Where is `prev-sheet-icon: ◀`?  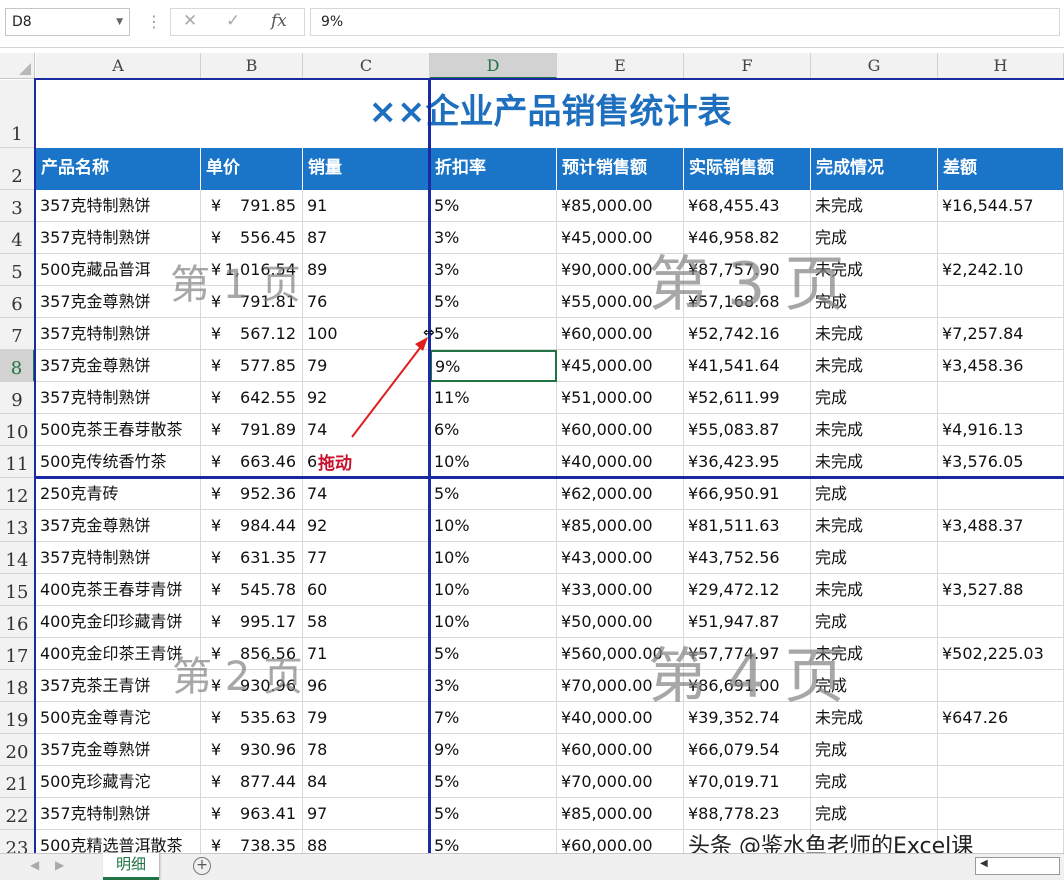 prev-sheet-icon: ◀ is located at coordinates (34, 865).